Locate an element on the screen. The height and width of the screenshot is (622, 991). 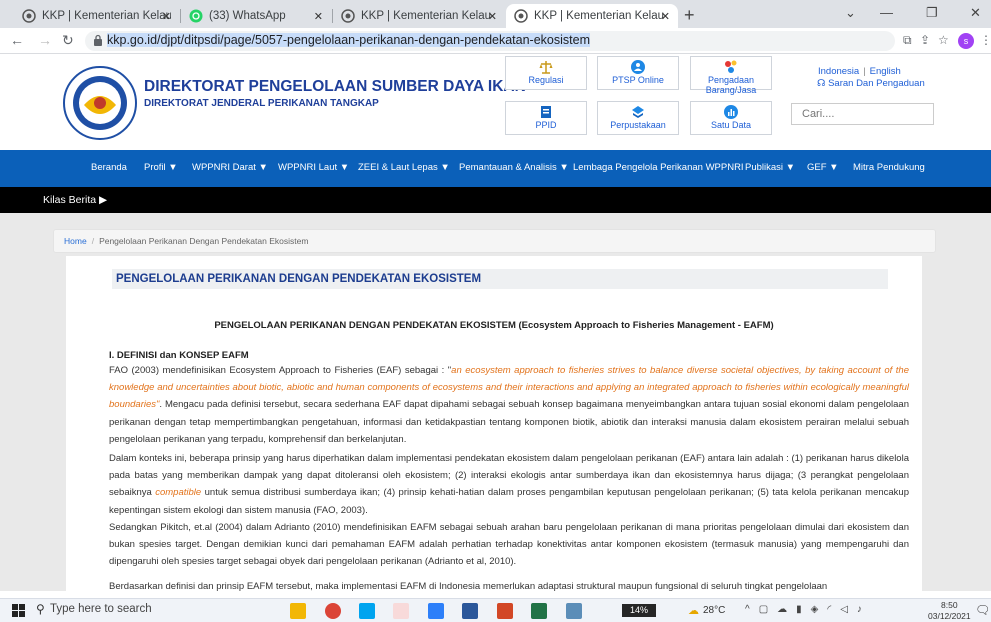
quicklink-pengadaan: Pengadaan Barang/Jasa is located at coordinates (731, 75).